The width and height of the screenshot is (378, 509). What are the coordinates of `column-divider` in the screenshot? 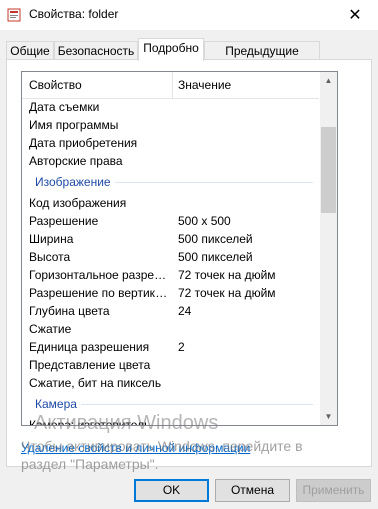 It's located at (172, 85).